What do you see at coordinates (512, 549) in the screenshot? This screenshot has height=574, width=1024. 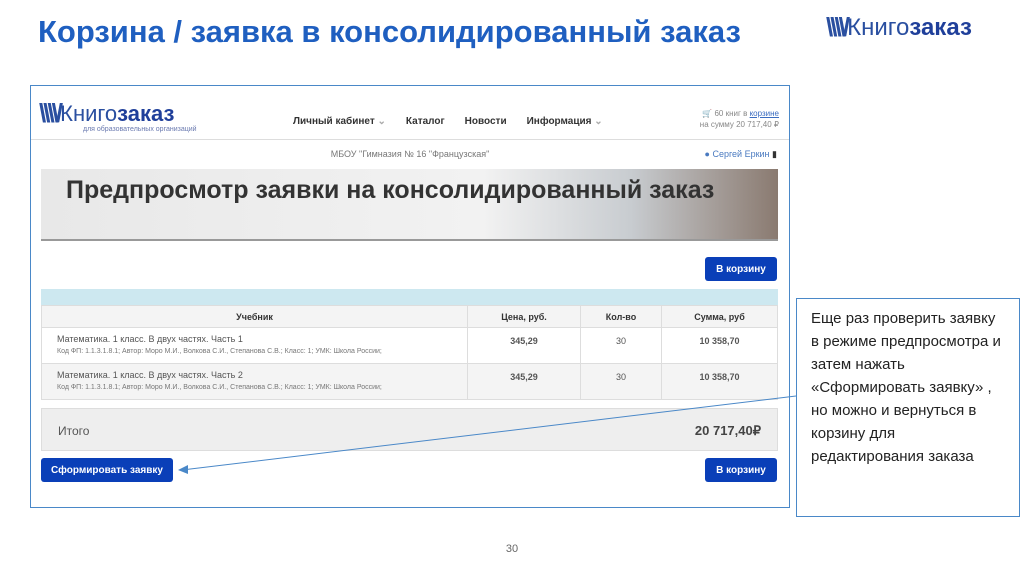 I see `page-number: 30` at bounding box center [512, 549].